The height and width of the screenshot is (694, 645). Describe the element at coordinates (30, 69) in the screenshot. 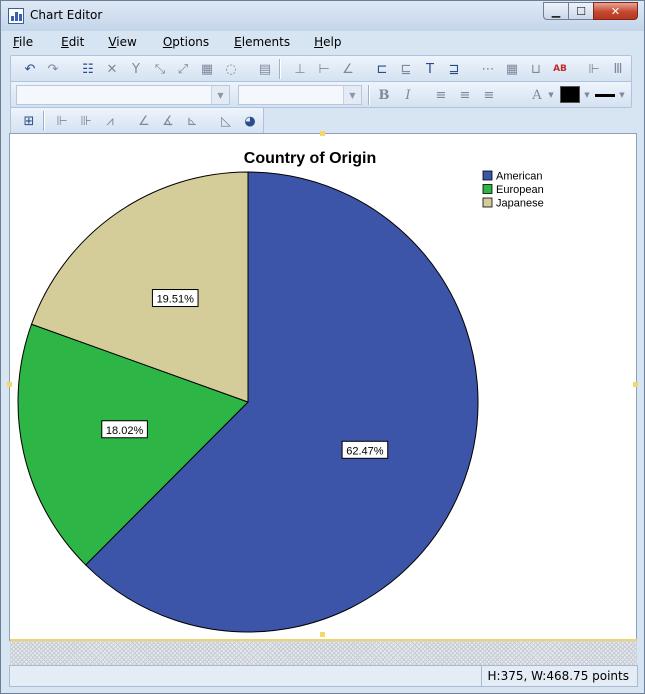

I see `undo-icon: ↶` at that location.